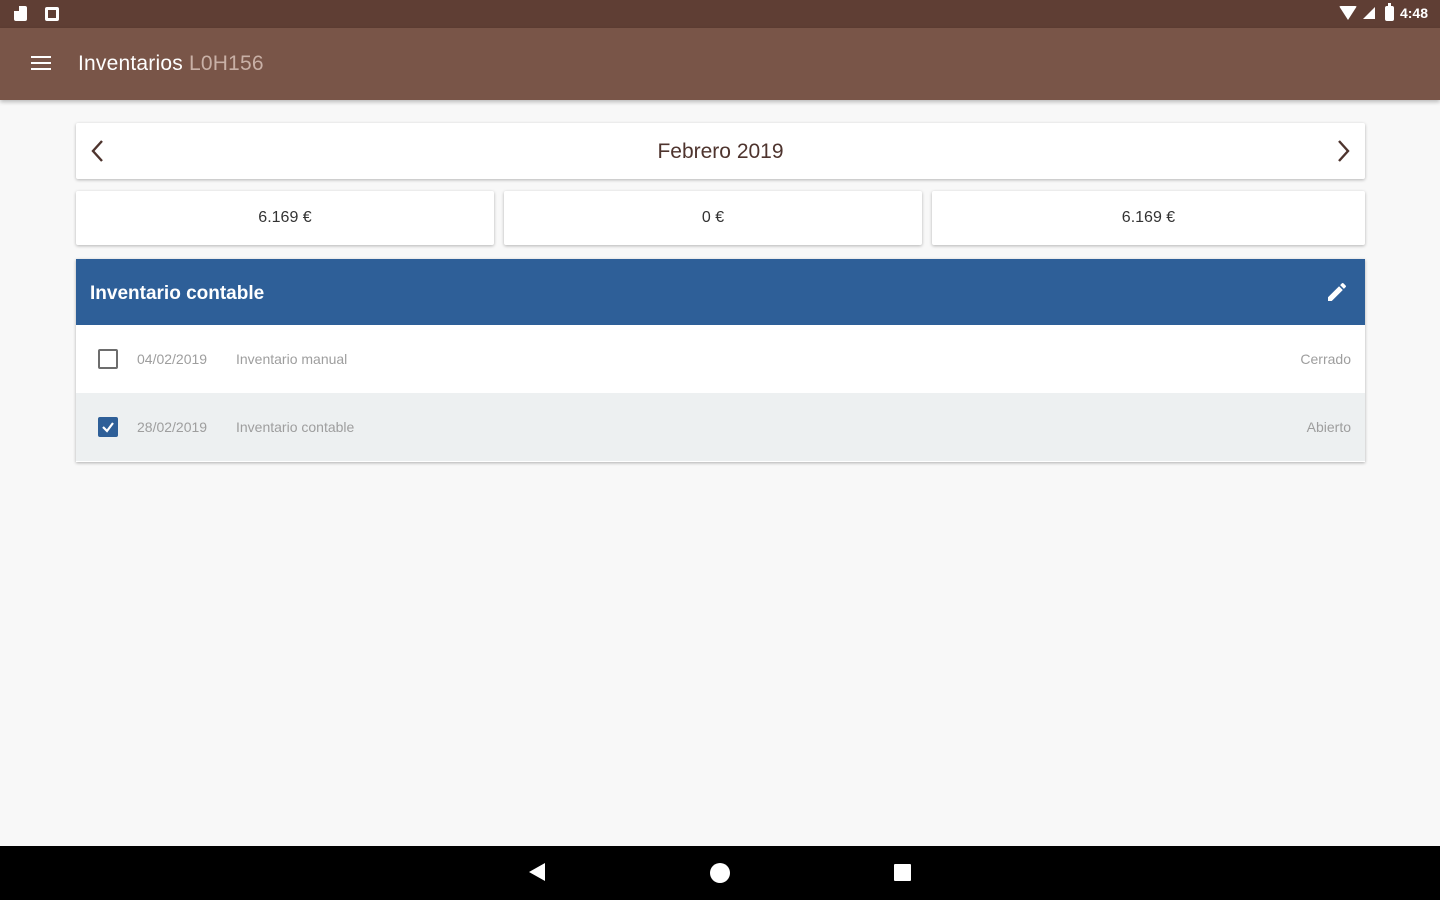  I want to click on signal-icon, so click(1368, 13).